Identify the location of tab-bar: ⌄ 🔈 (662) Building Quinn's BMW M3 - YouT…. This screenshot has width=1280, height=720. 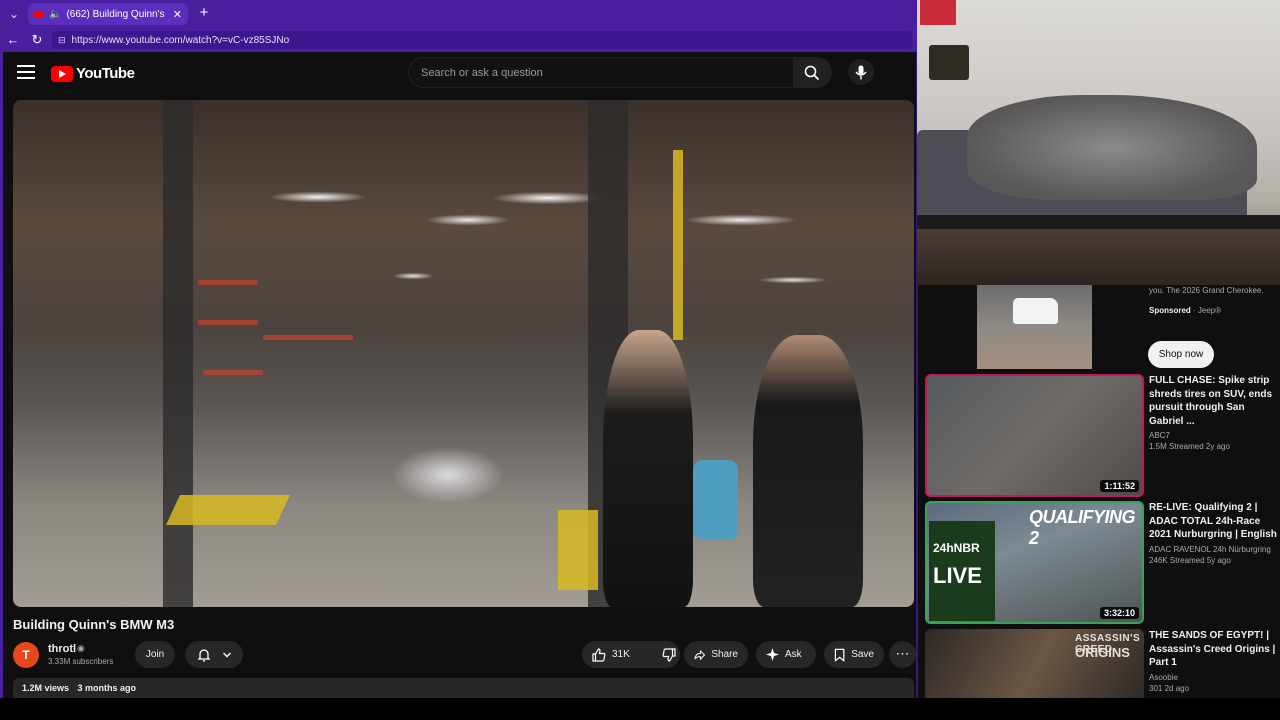
(459, 14).